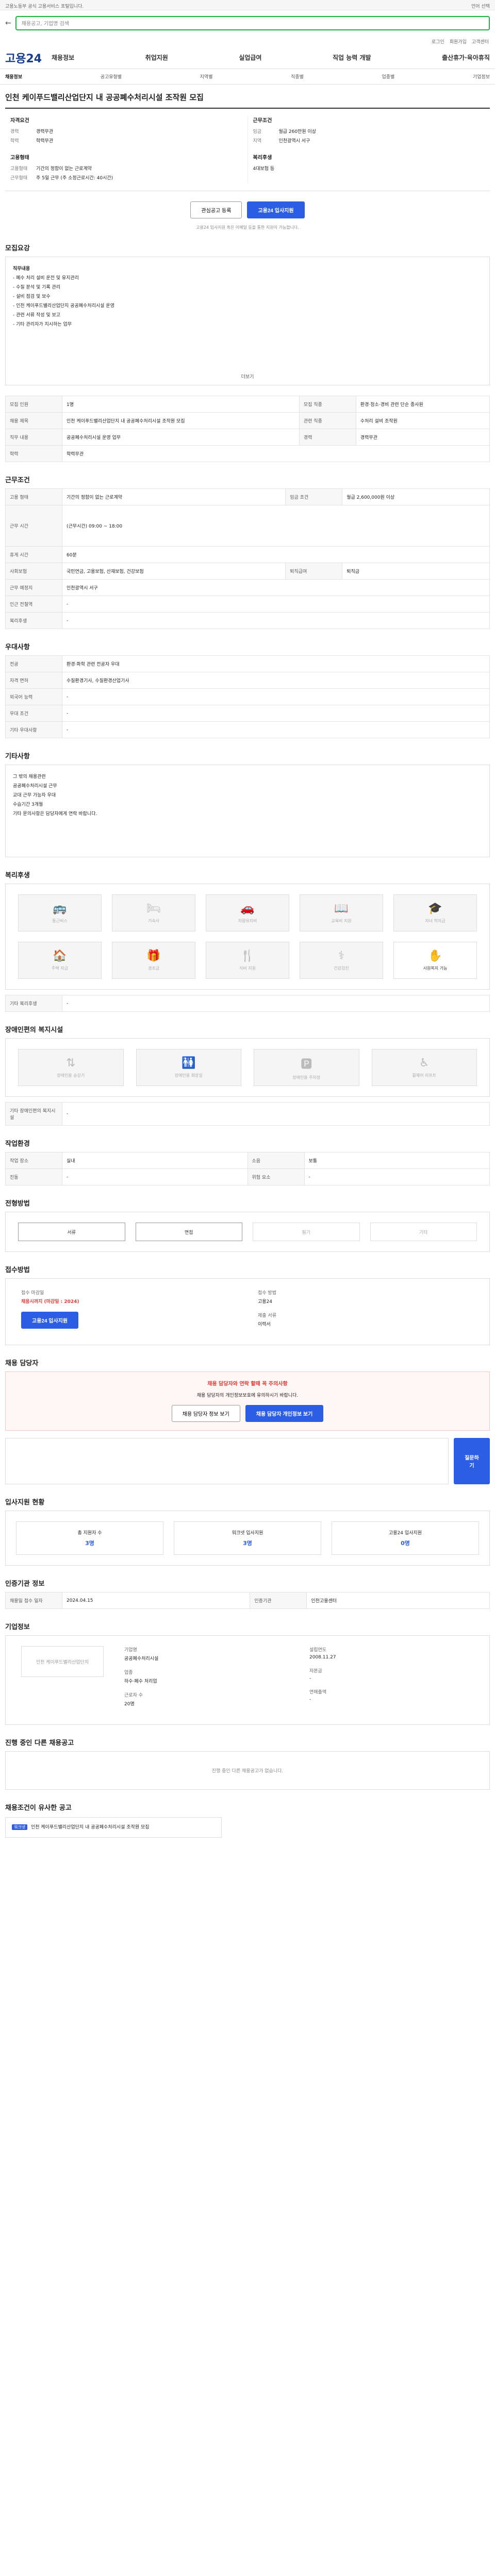 This screenshot has height=2576, width=495. Describe the element at coordinates (314, 497) in the screenshot. I see `table-key: 임금 조건` at that location.